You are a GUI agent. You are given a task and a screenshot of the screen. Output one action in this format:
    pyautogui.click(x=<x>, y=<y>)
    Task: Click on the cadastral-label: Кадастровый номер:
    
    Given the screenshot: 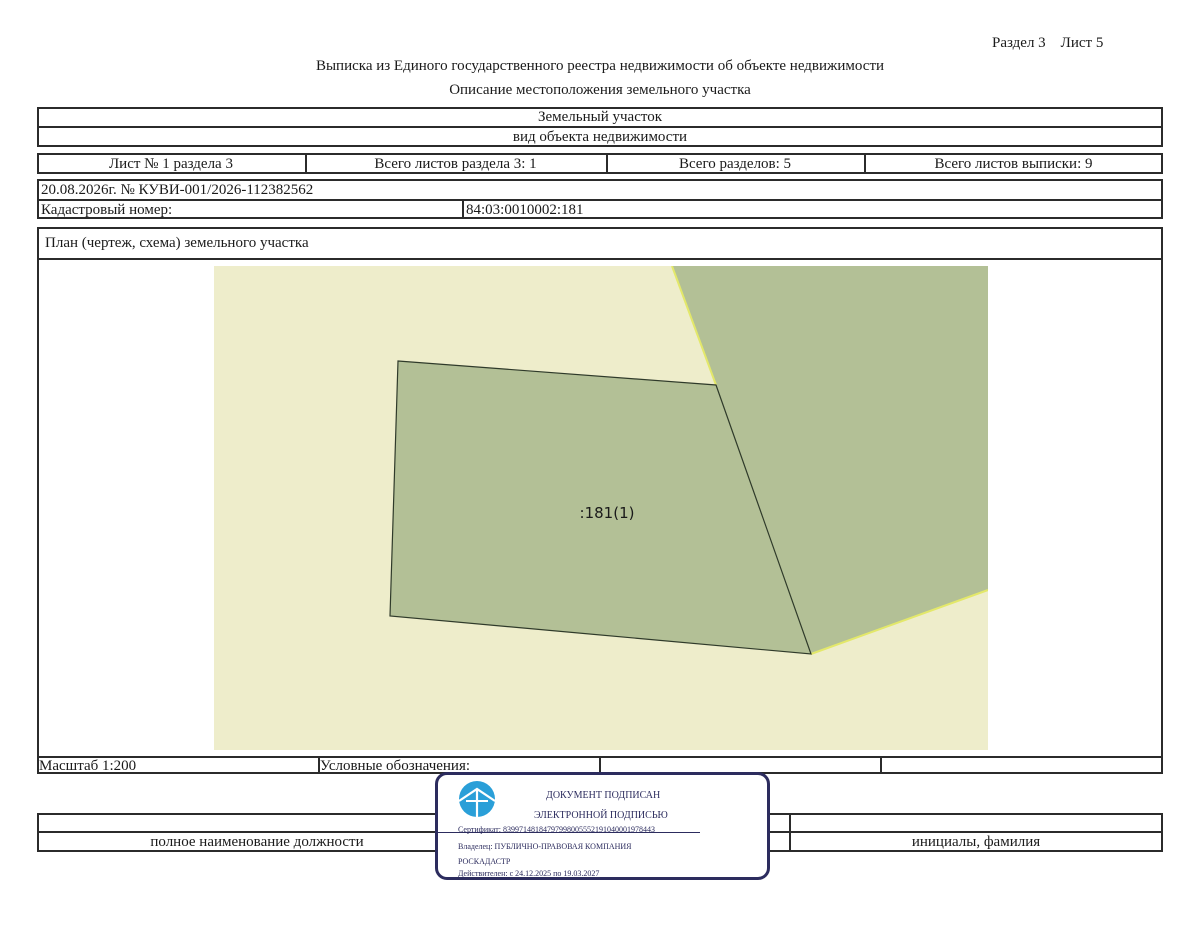 What is the action you would take?
    pyautogui.click(x=107, y=210)
    